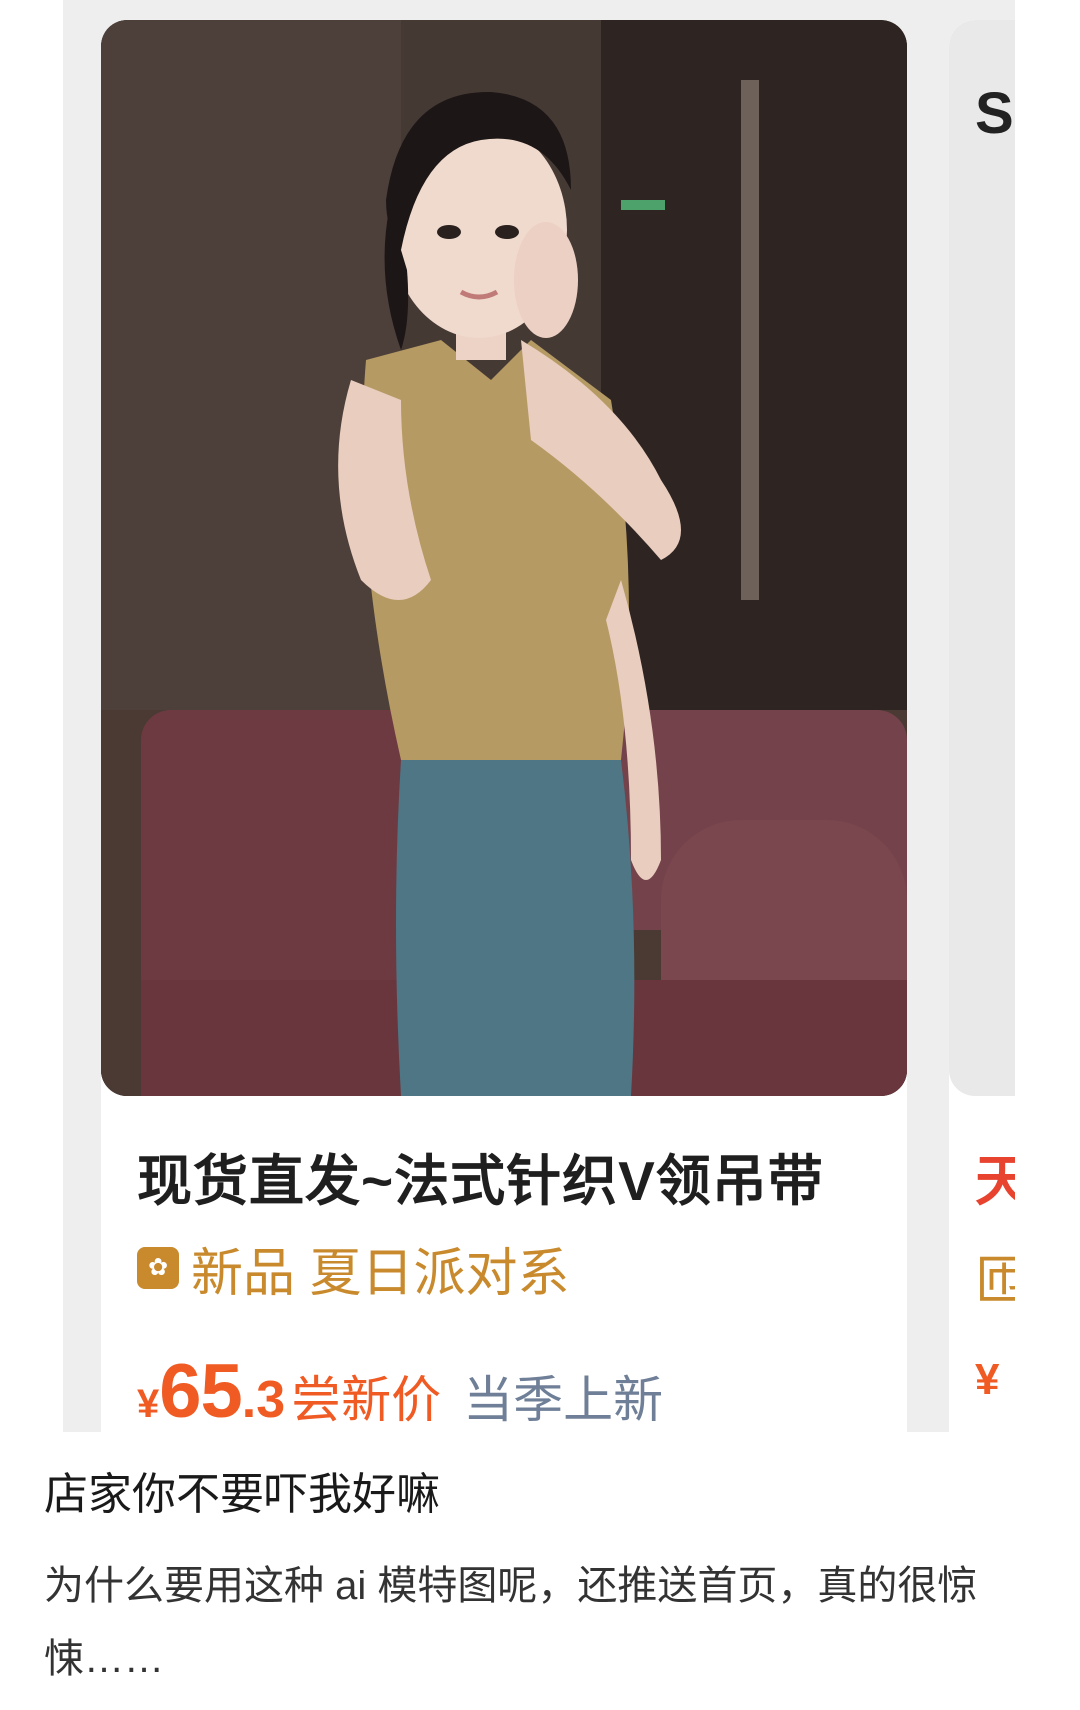  Describe the element at coordinates (380, 1273) in the screenshot. I see `tag-text: 新品 夏日派对系` at that location.